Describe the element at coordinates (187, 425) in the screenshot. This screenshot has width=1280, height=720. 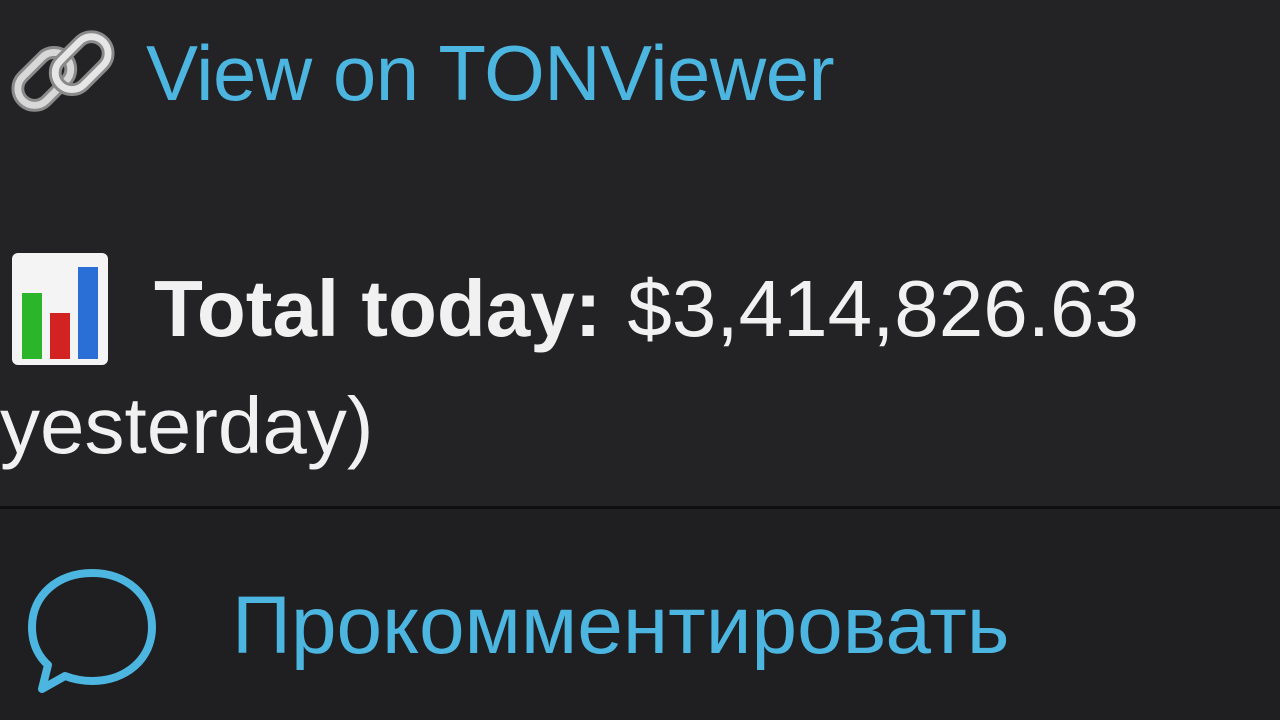
I see `wrapped-text-continuation: yesterday)` at that location.